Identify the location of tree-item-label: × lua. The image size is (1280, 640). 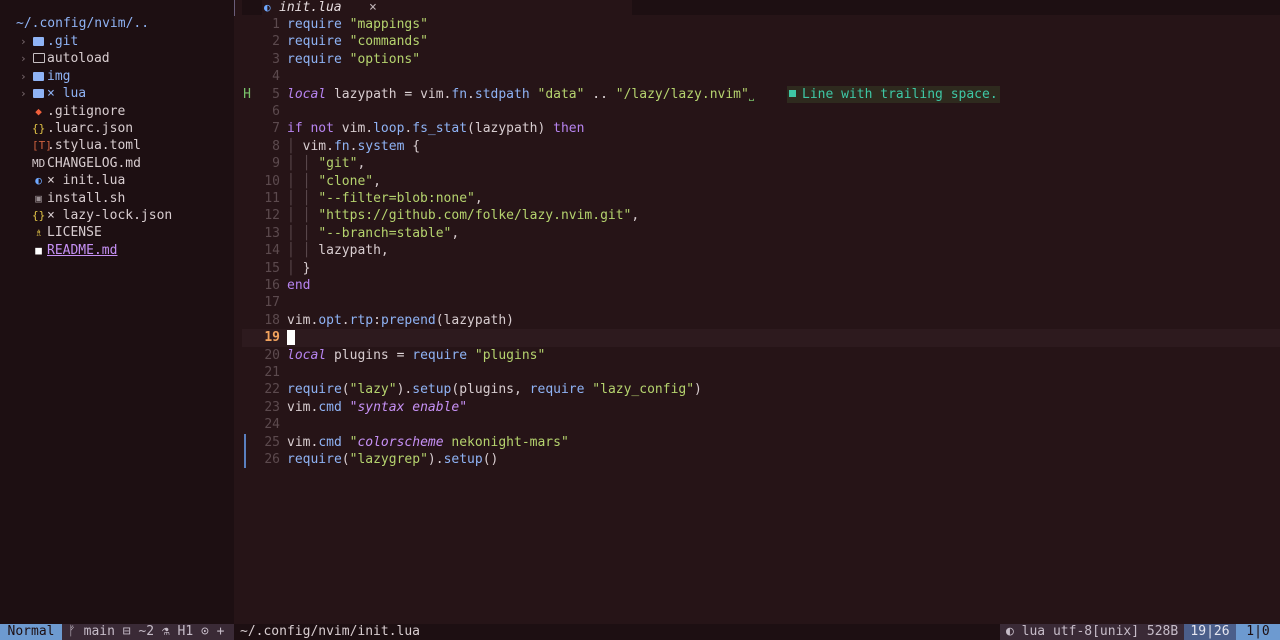
(67, 94).